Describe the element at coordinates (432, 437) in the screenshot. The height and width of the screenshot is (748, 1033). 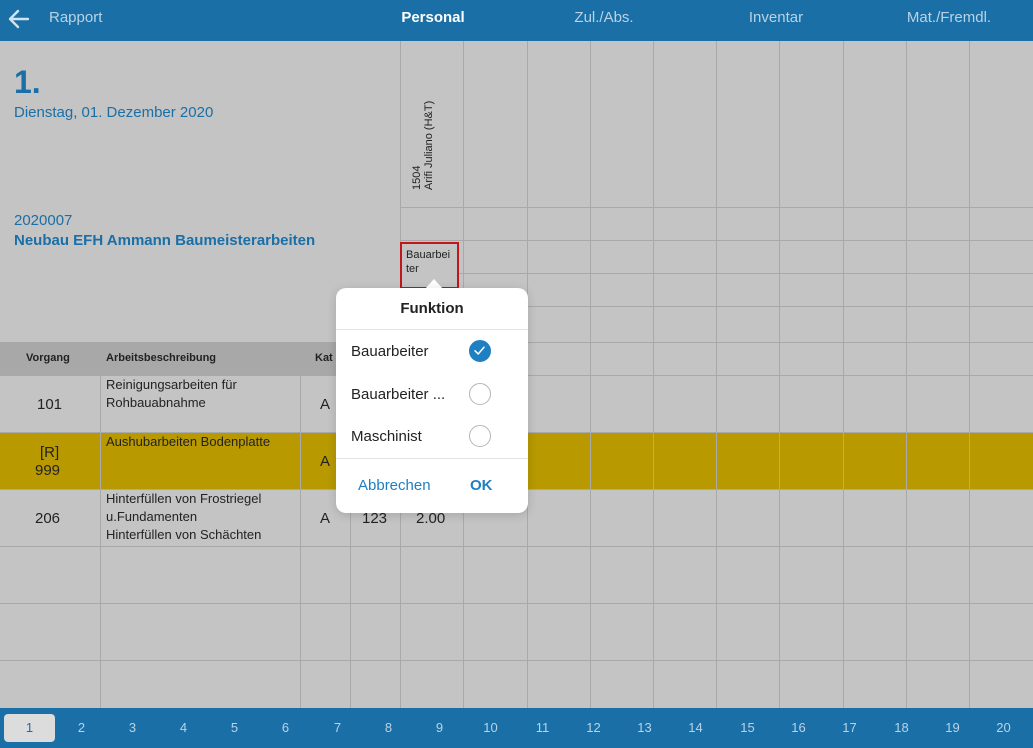
I see `option-maschinist: Maschinist` at that location.